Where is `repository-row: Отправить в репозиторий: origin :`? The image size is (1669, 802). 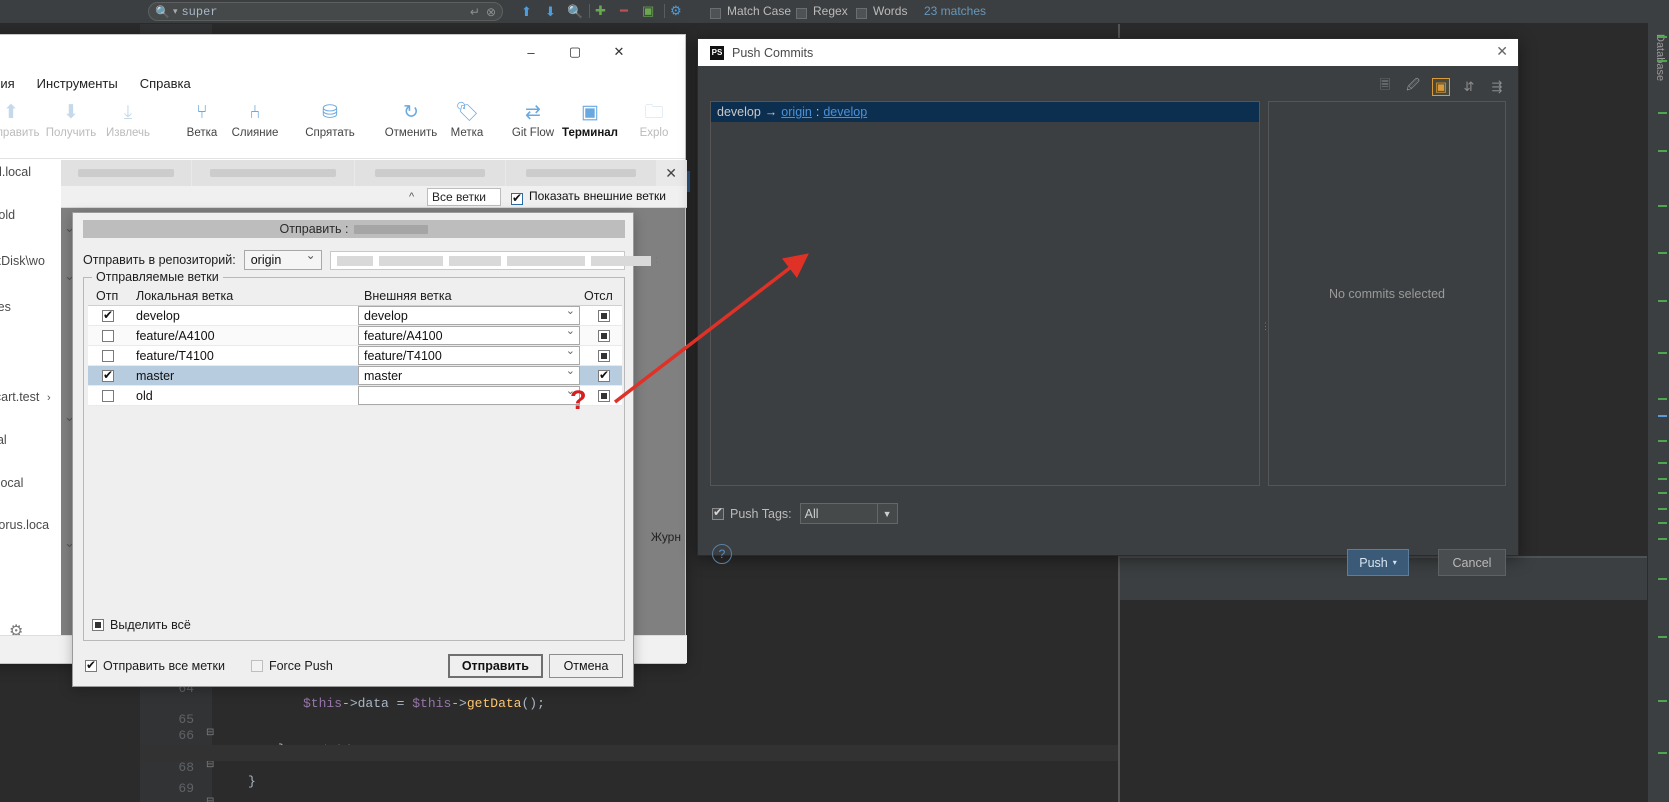 repository-row: Отправить в репозиторий: origin : is located at coordinates (370, 259).